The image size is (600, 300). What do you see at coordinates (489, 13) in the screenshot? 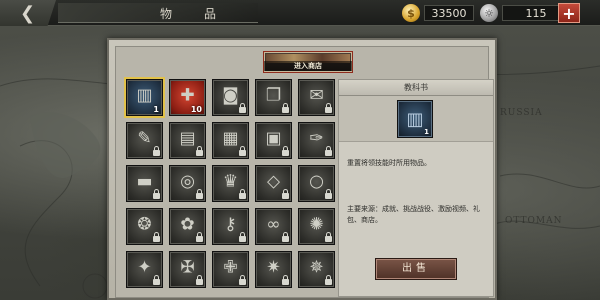
I see `silver-coin-icon: ☼` at bounding box center [489, 13].